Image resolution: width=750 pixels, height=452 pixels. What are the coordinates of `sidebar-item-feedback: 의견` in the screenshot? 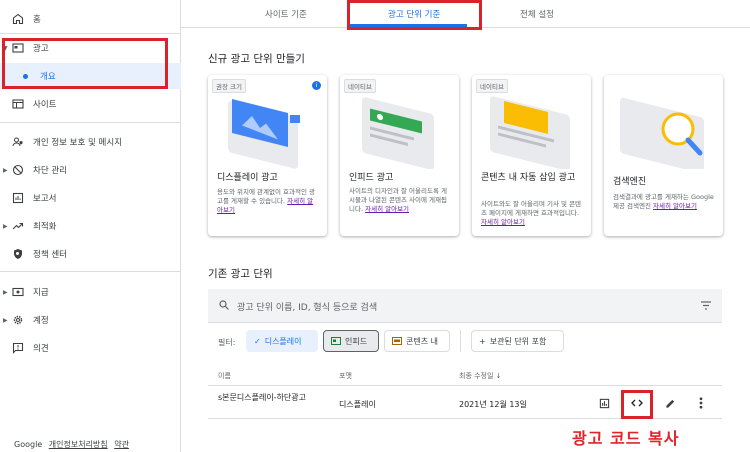 It's located at (90, 348).